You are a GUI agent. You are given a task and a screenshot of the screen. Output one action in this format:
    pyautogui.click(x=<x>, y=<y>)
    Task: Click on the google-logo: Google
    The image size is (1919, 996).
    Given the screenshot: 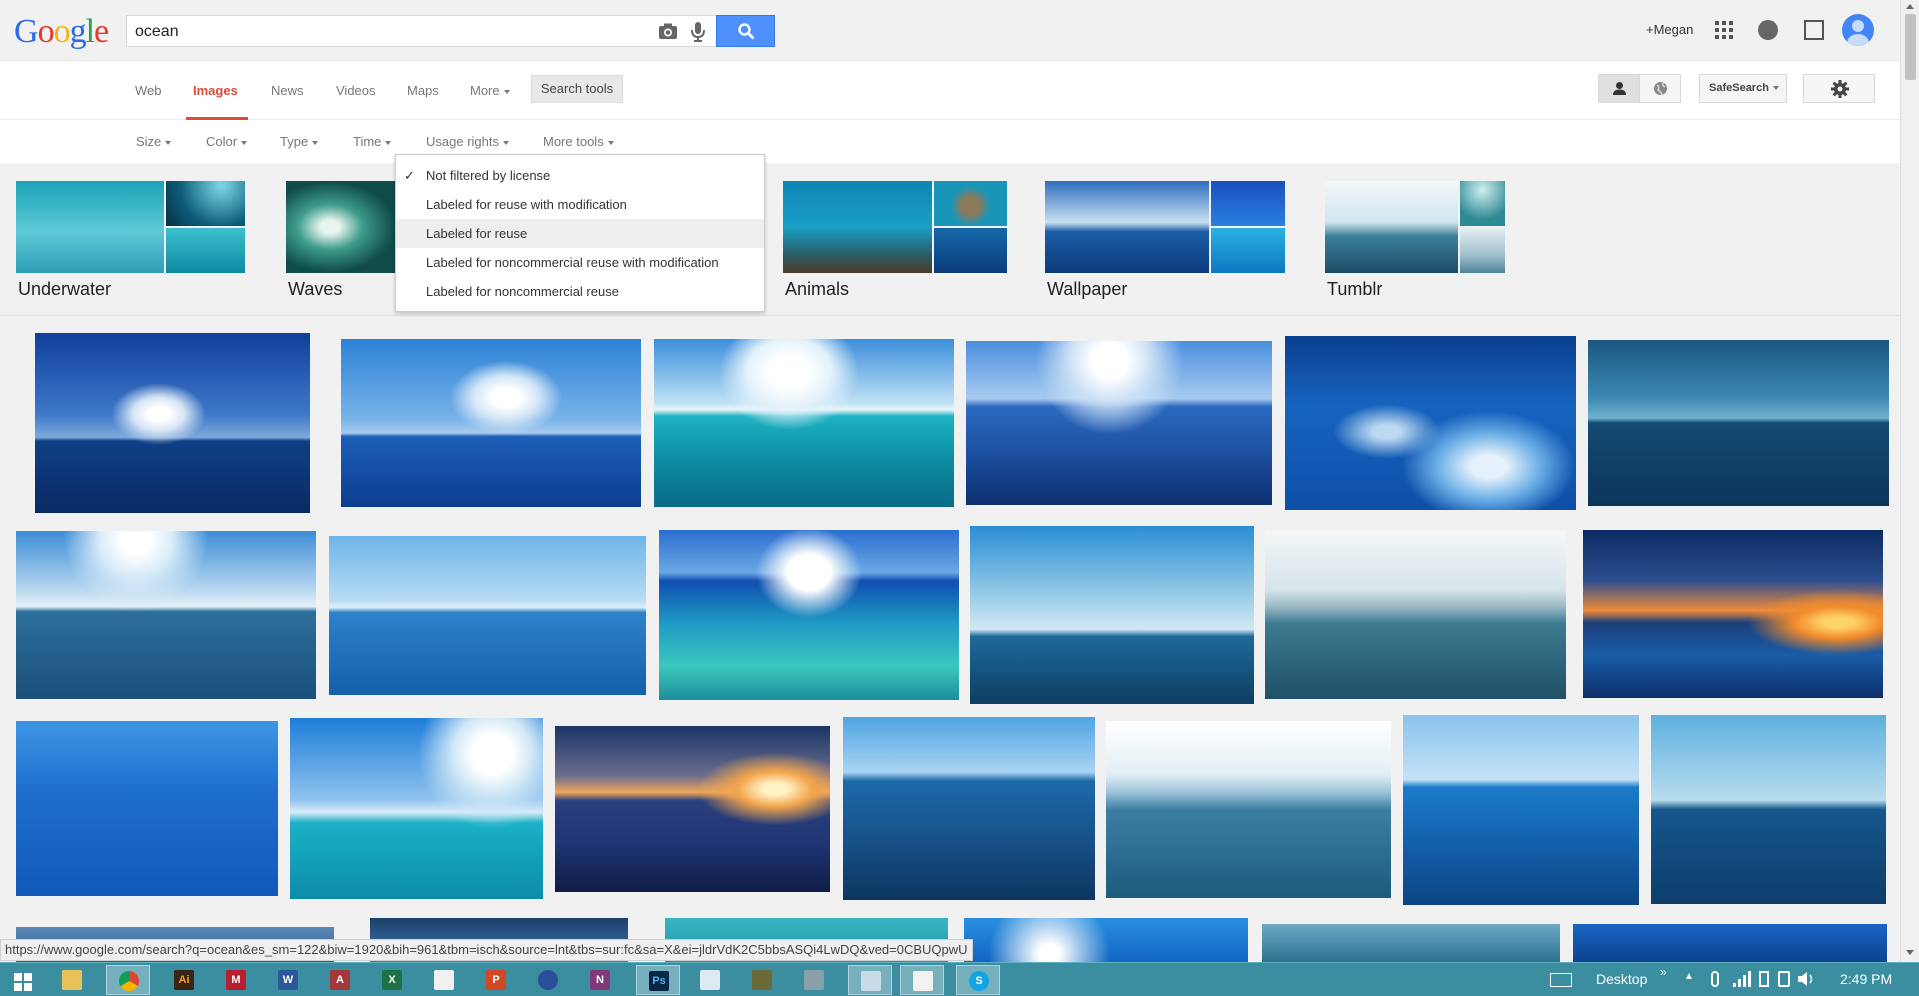 What is the action you would take?
    pyautogui.click(x=61, y=32)
    